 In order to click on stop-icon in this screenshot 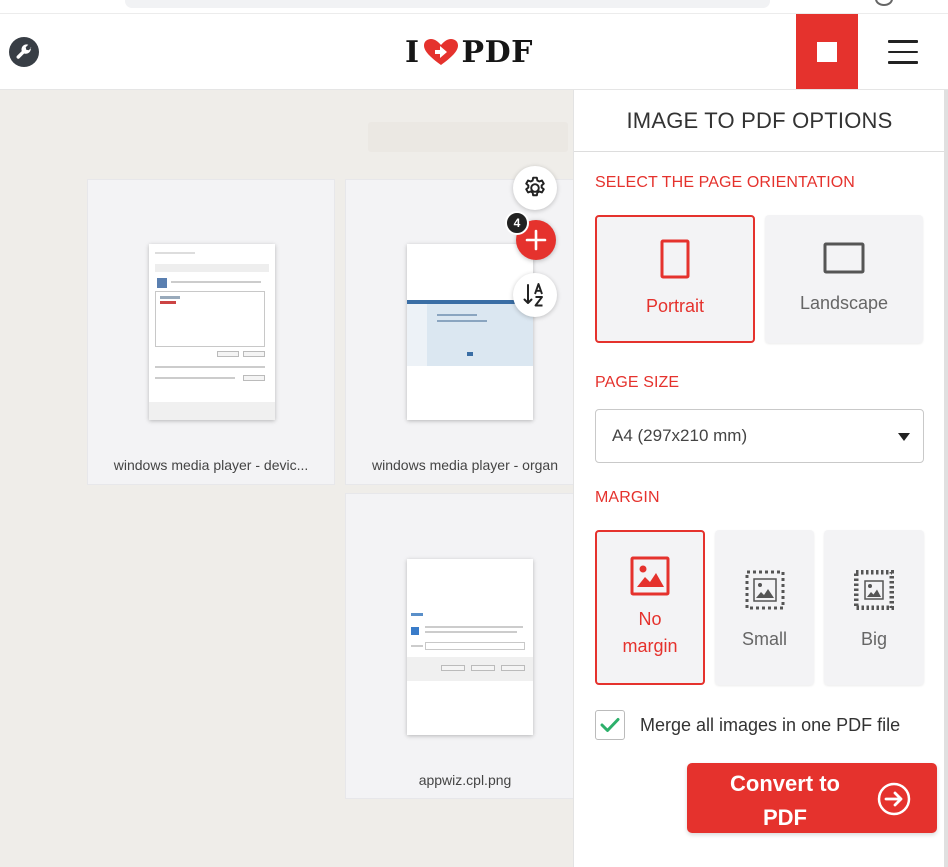, I will do `click(827, 51)`.